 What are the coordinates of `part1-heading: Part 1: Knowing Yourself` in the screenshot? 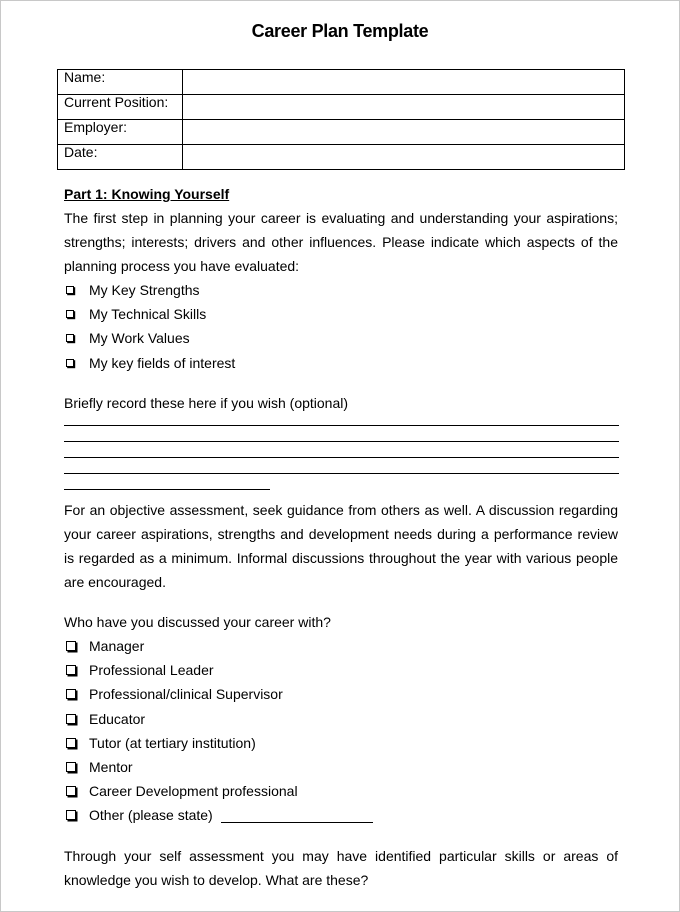 It's located at (147, 194).